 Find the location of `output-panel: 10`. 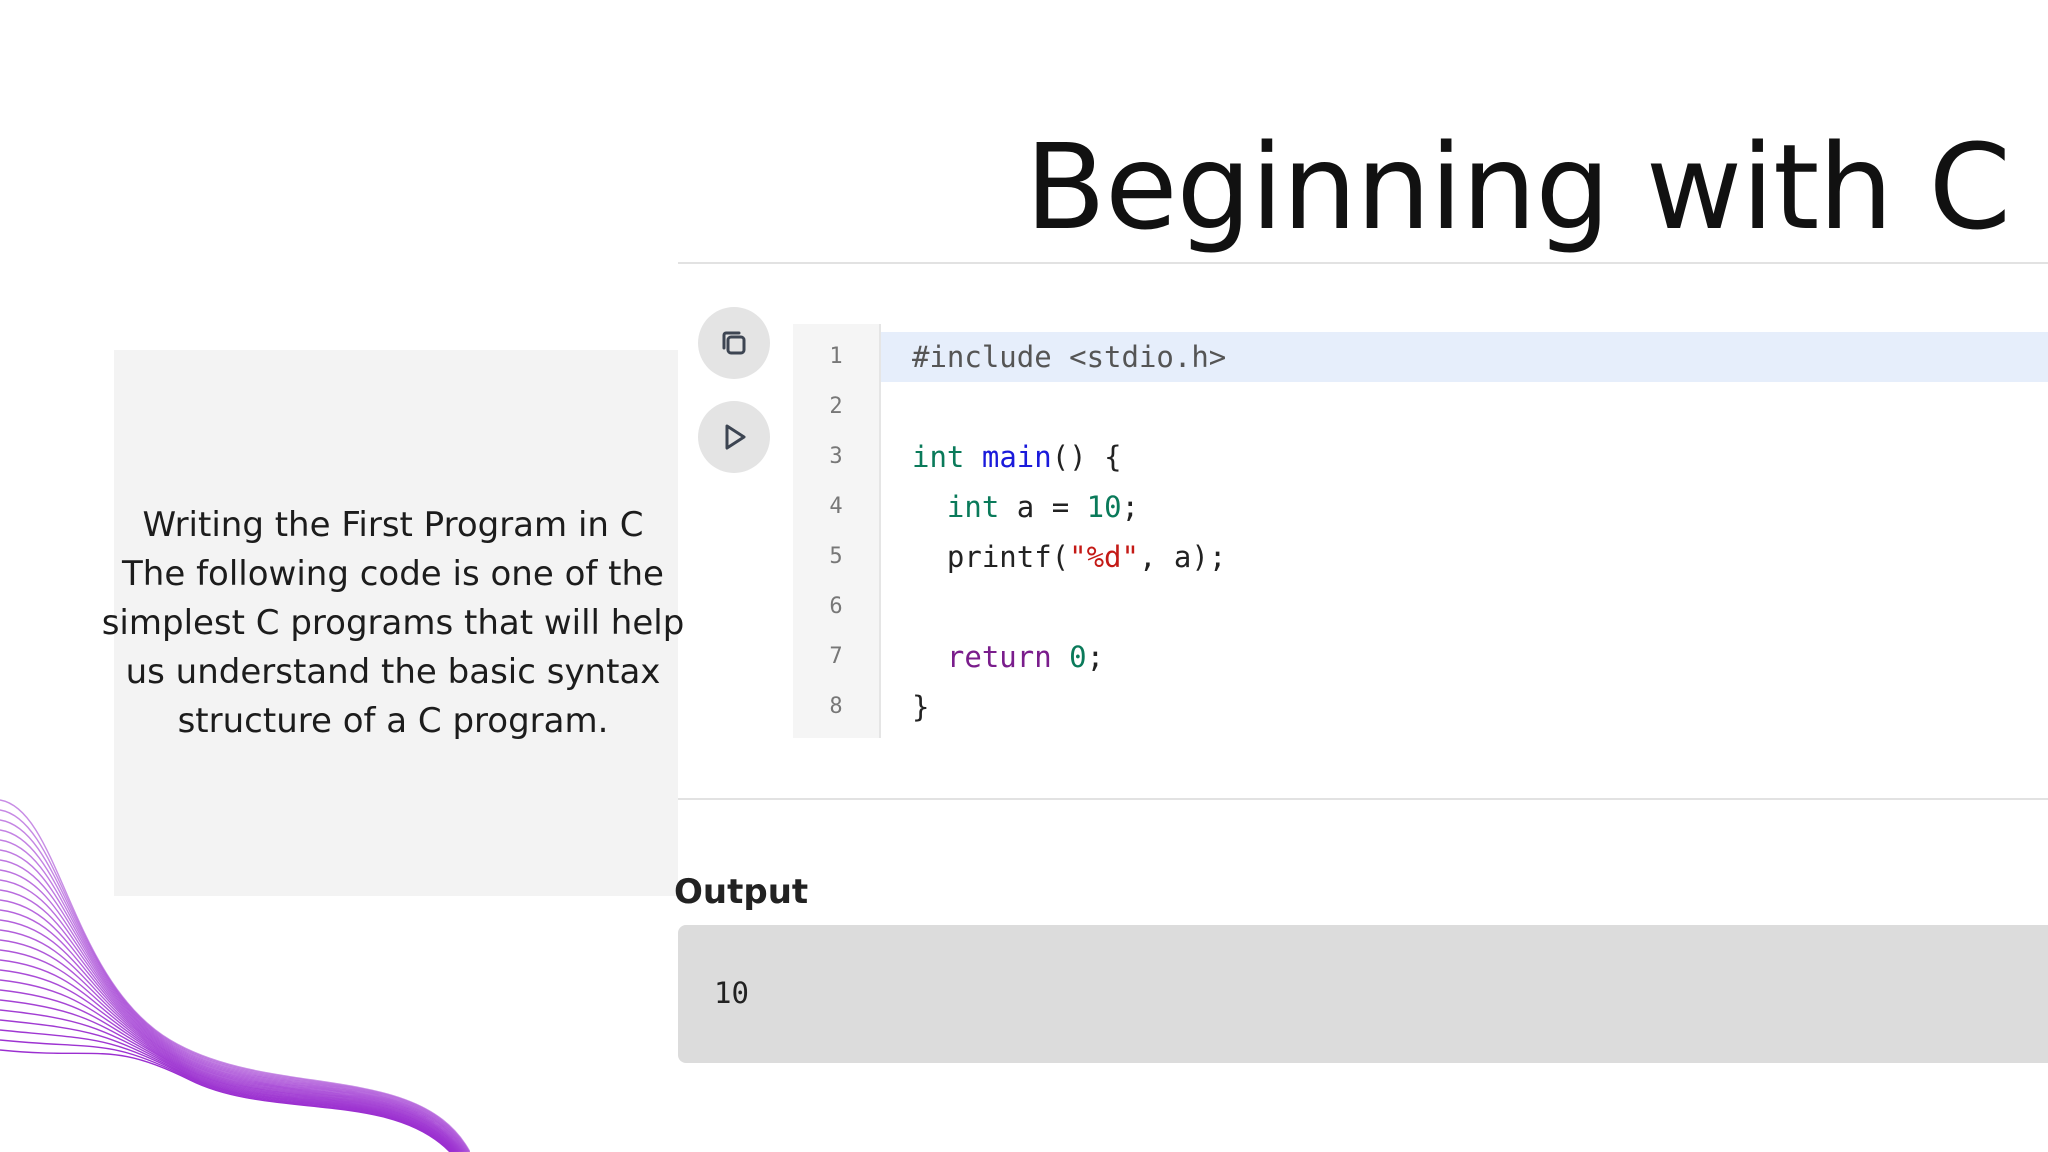

output-panel: 10 is located at coordinates (1363, 994).